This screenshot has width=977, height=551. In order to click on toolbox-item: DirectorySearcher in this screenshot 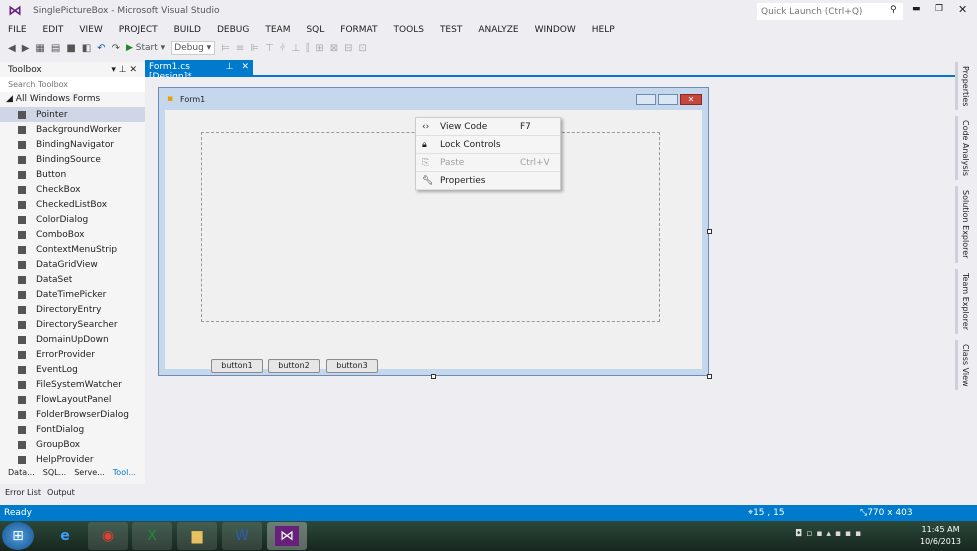, I will do `click(72, 324)`.